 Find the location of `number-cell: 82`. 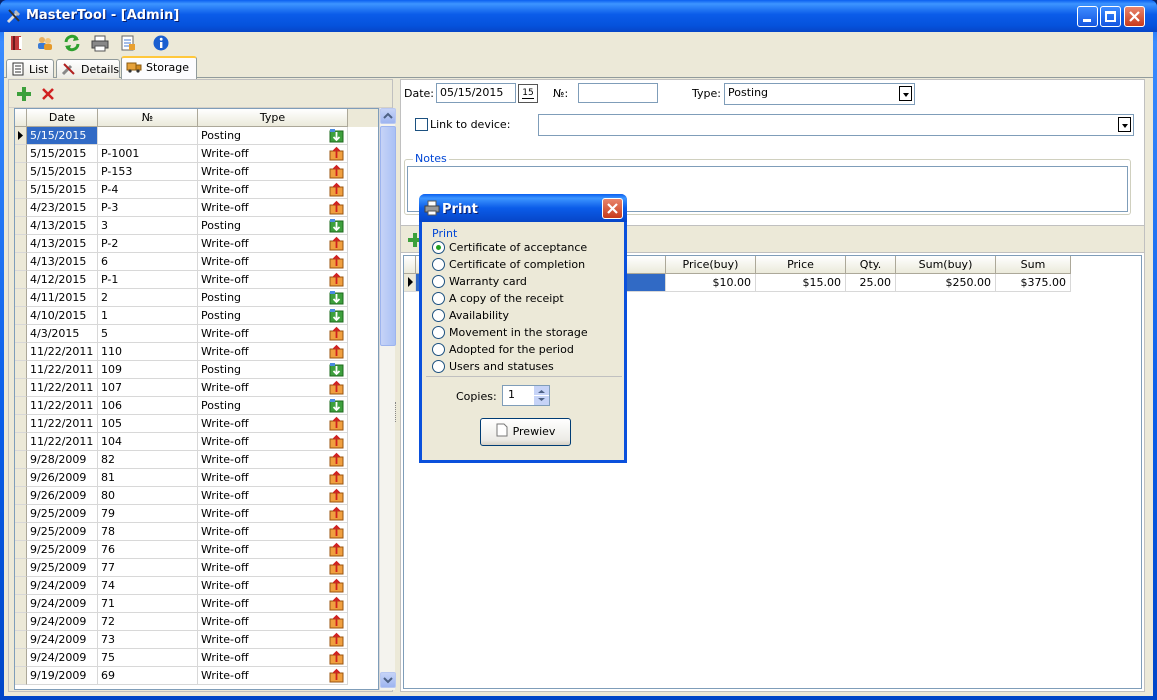

number-cell: 82 is located at coordinates (148, 460).